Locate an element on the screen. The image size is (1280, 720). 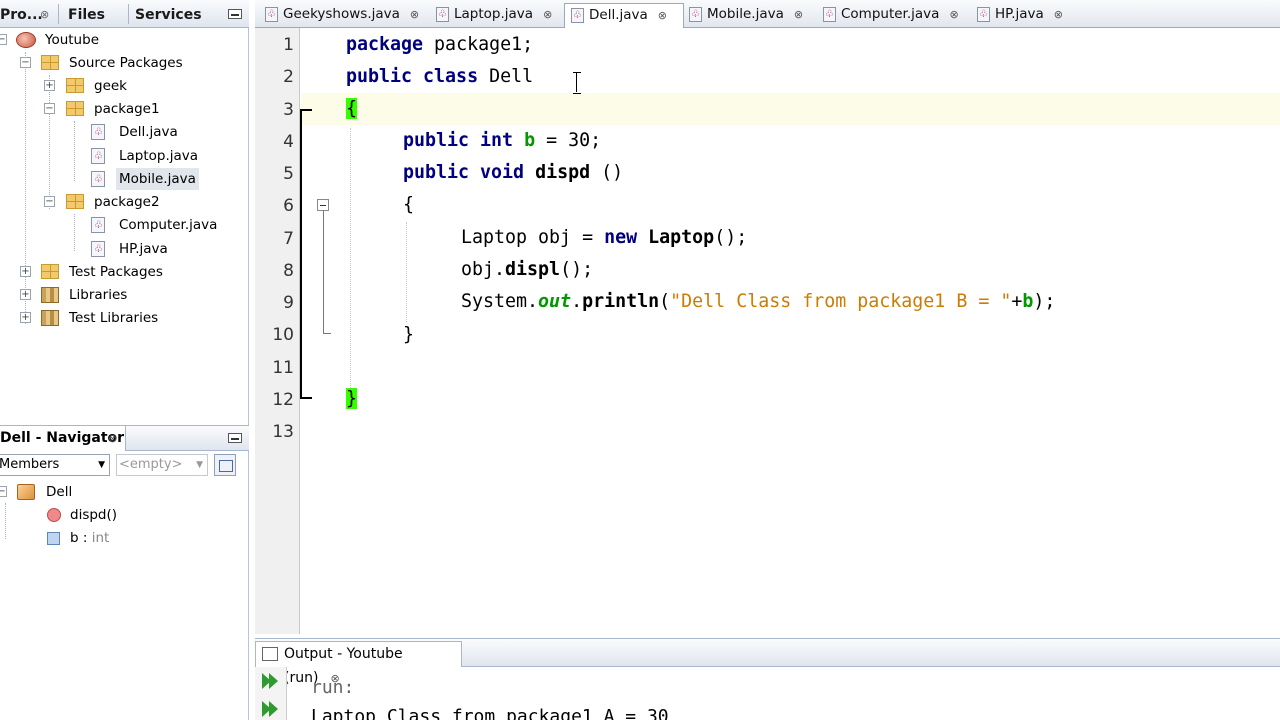
line-number: 12 is located at coordinates (283, 400).